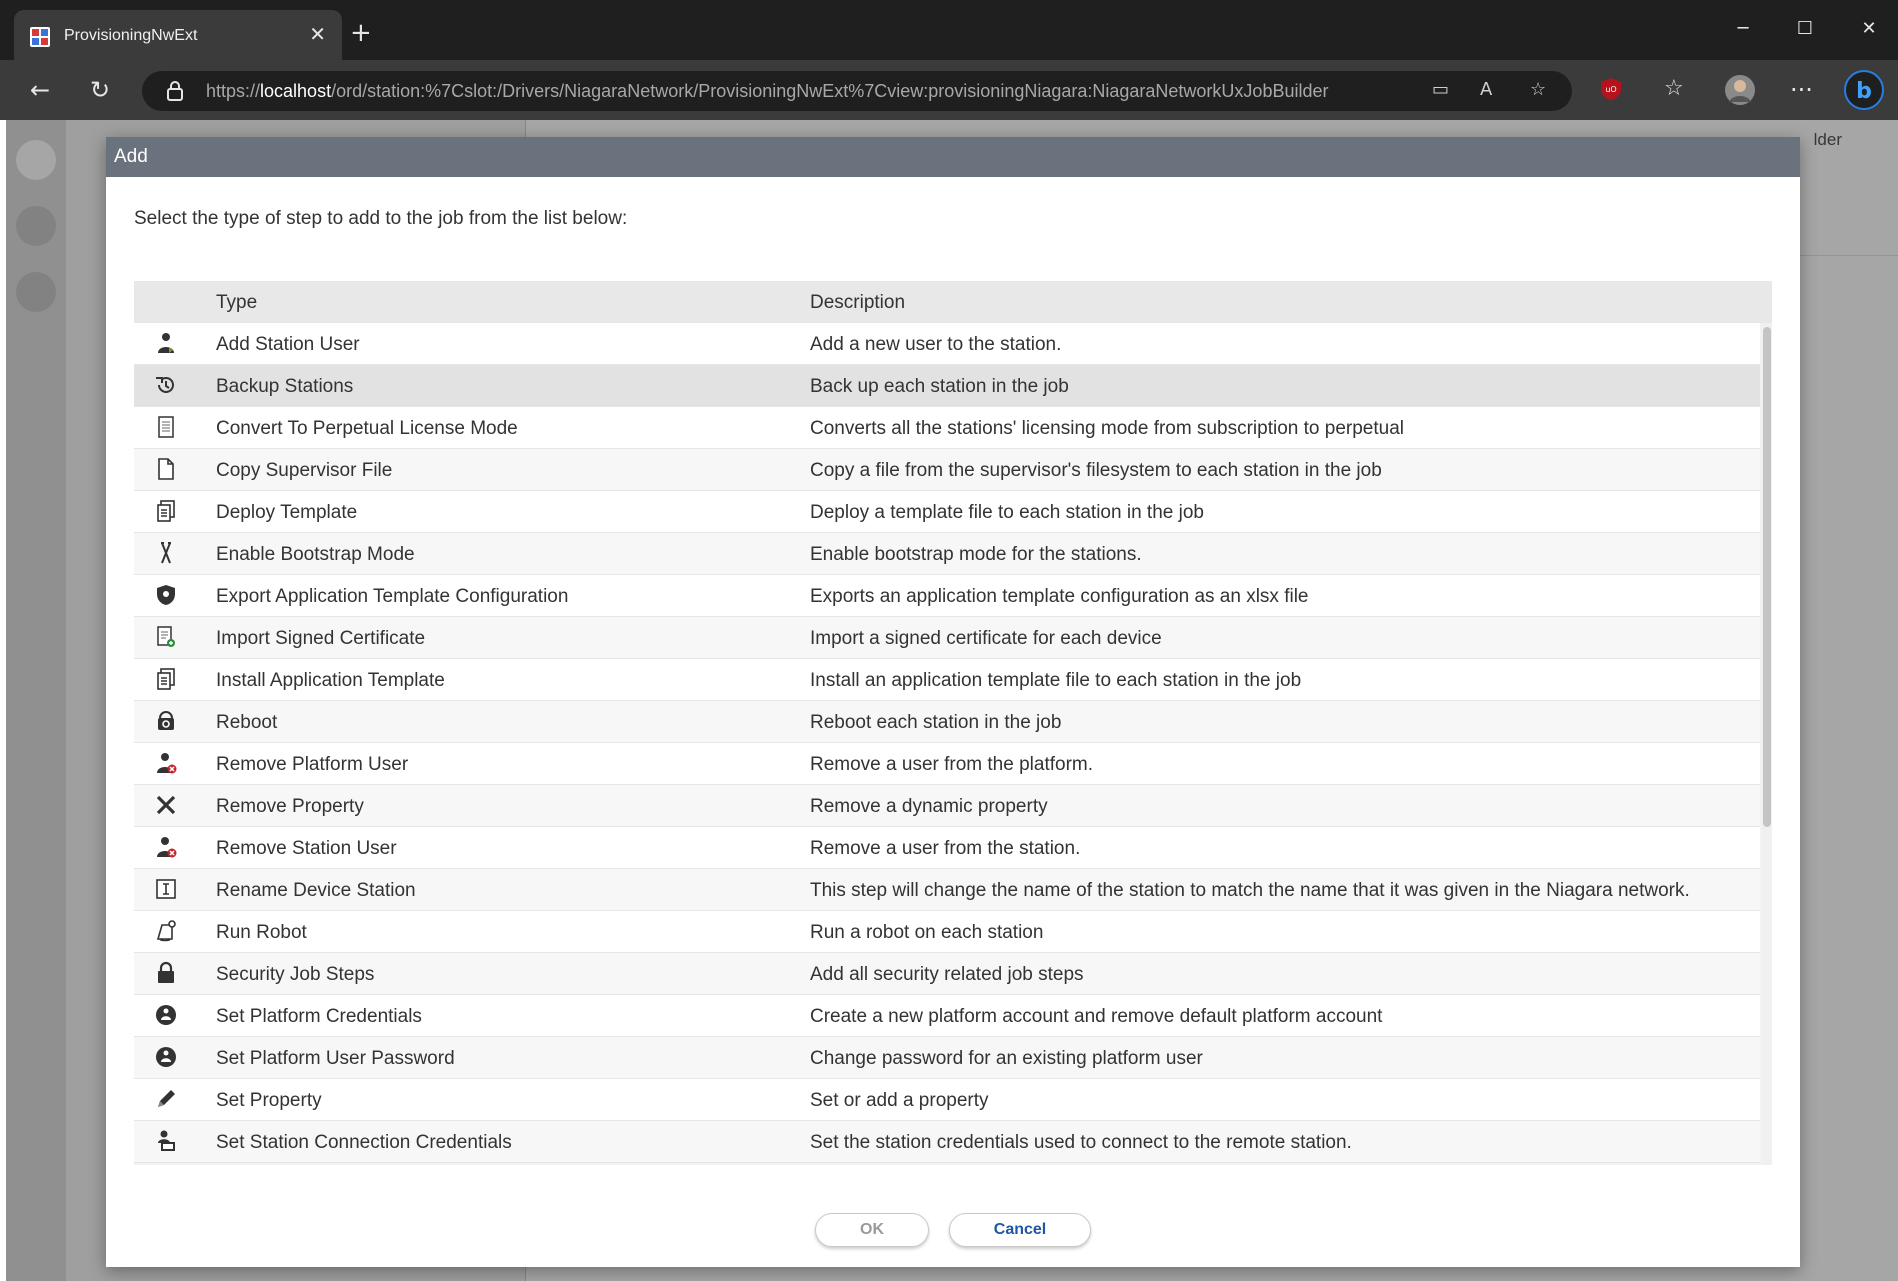  What do you see at coordinates (1674, 89) in the screenshot?
I see `favorites-icon: ☆` at bounding box center [1674, 89].